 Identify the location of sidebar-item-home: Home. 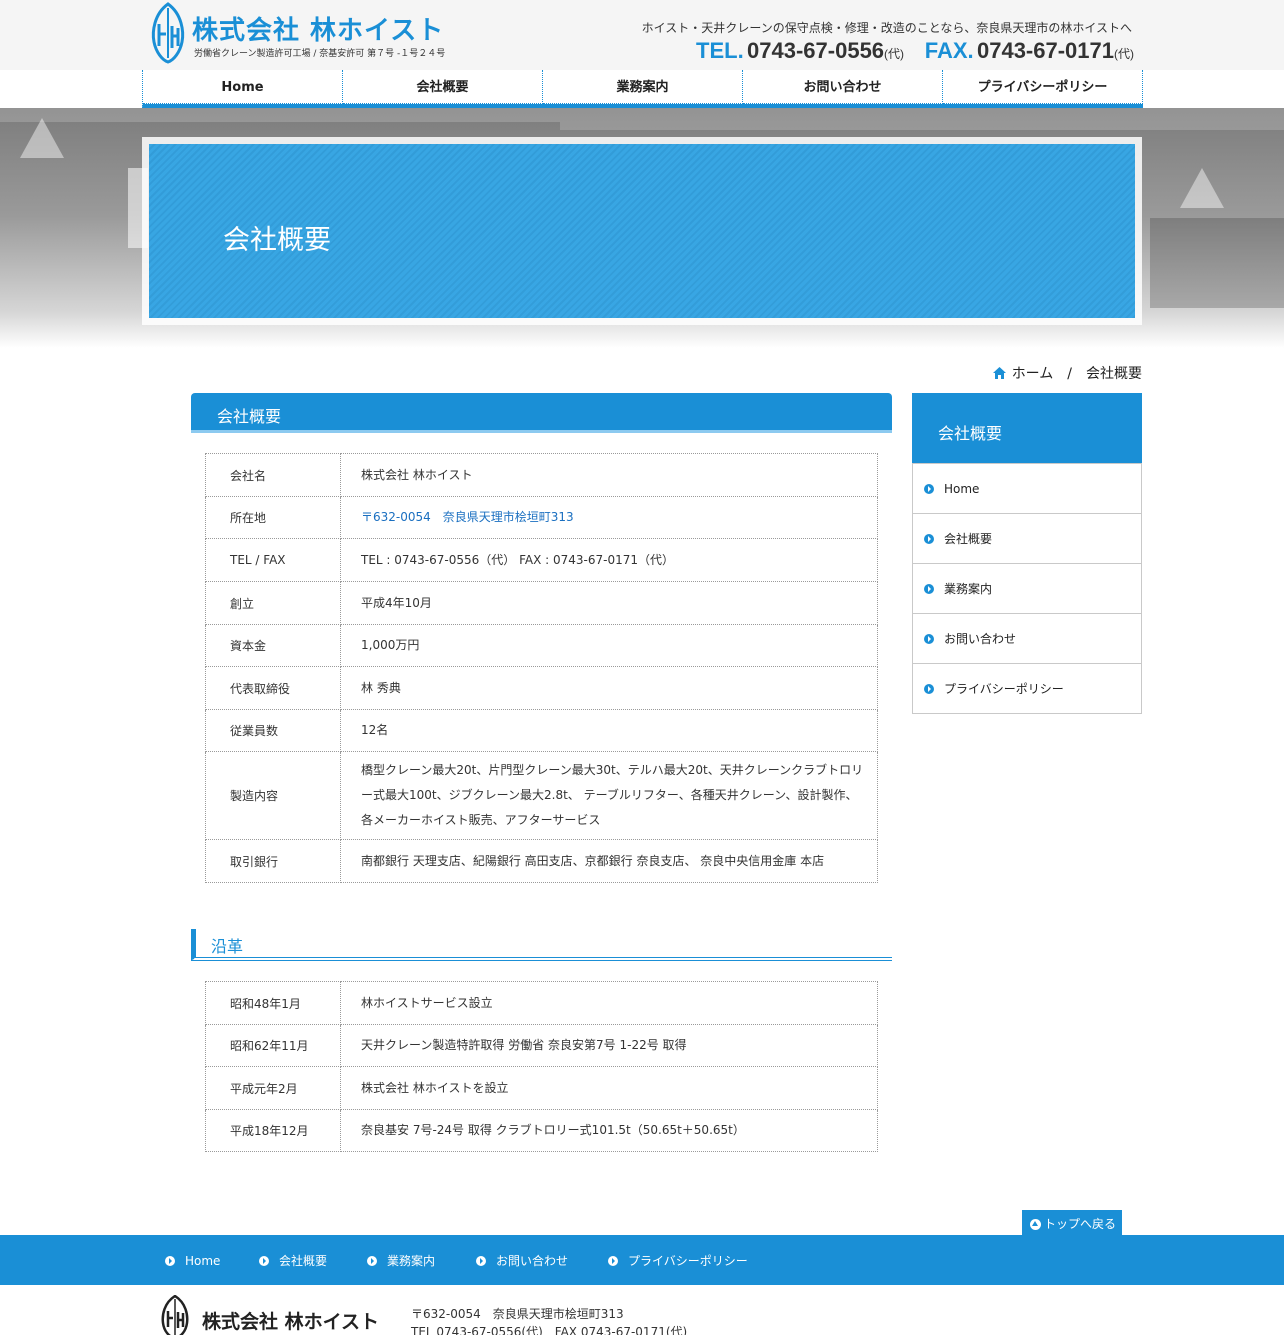
(1027, 488).